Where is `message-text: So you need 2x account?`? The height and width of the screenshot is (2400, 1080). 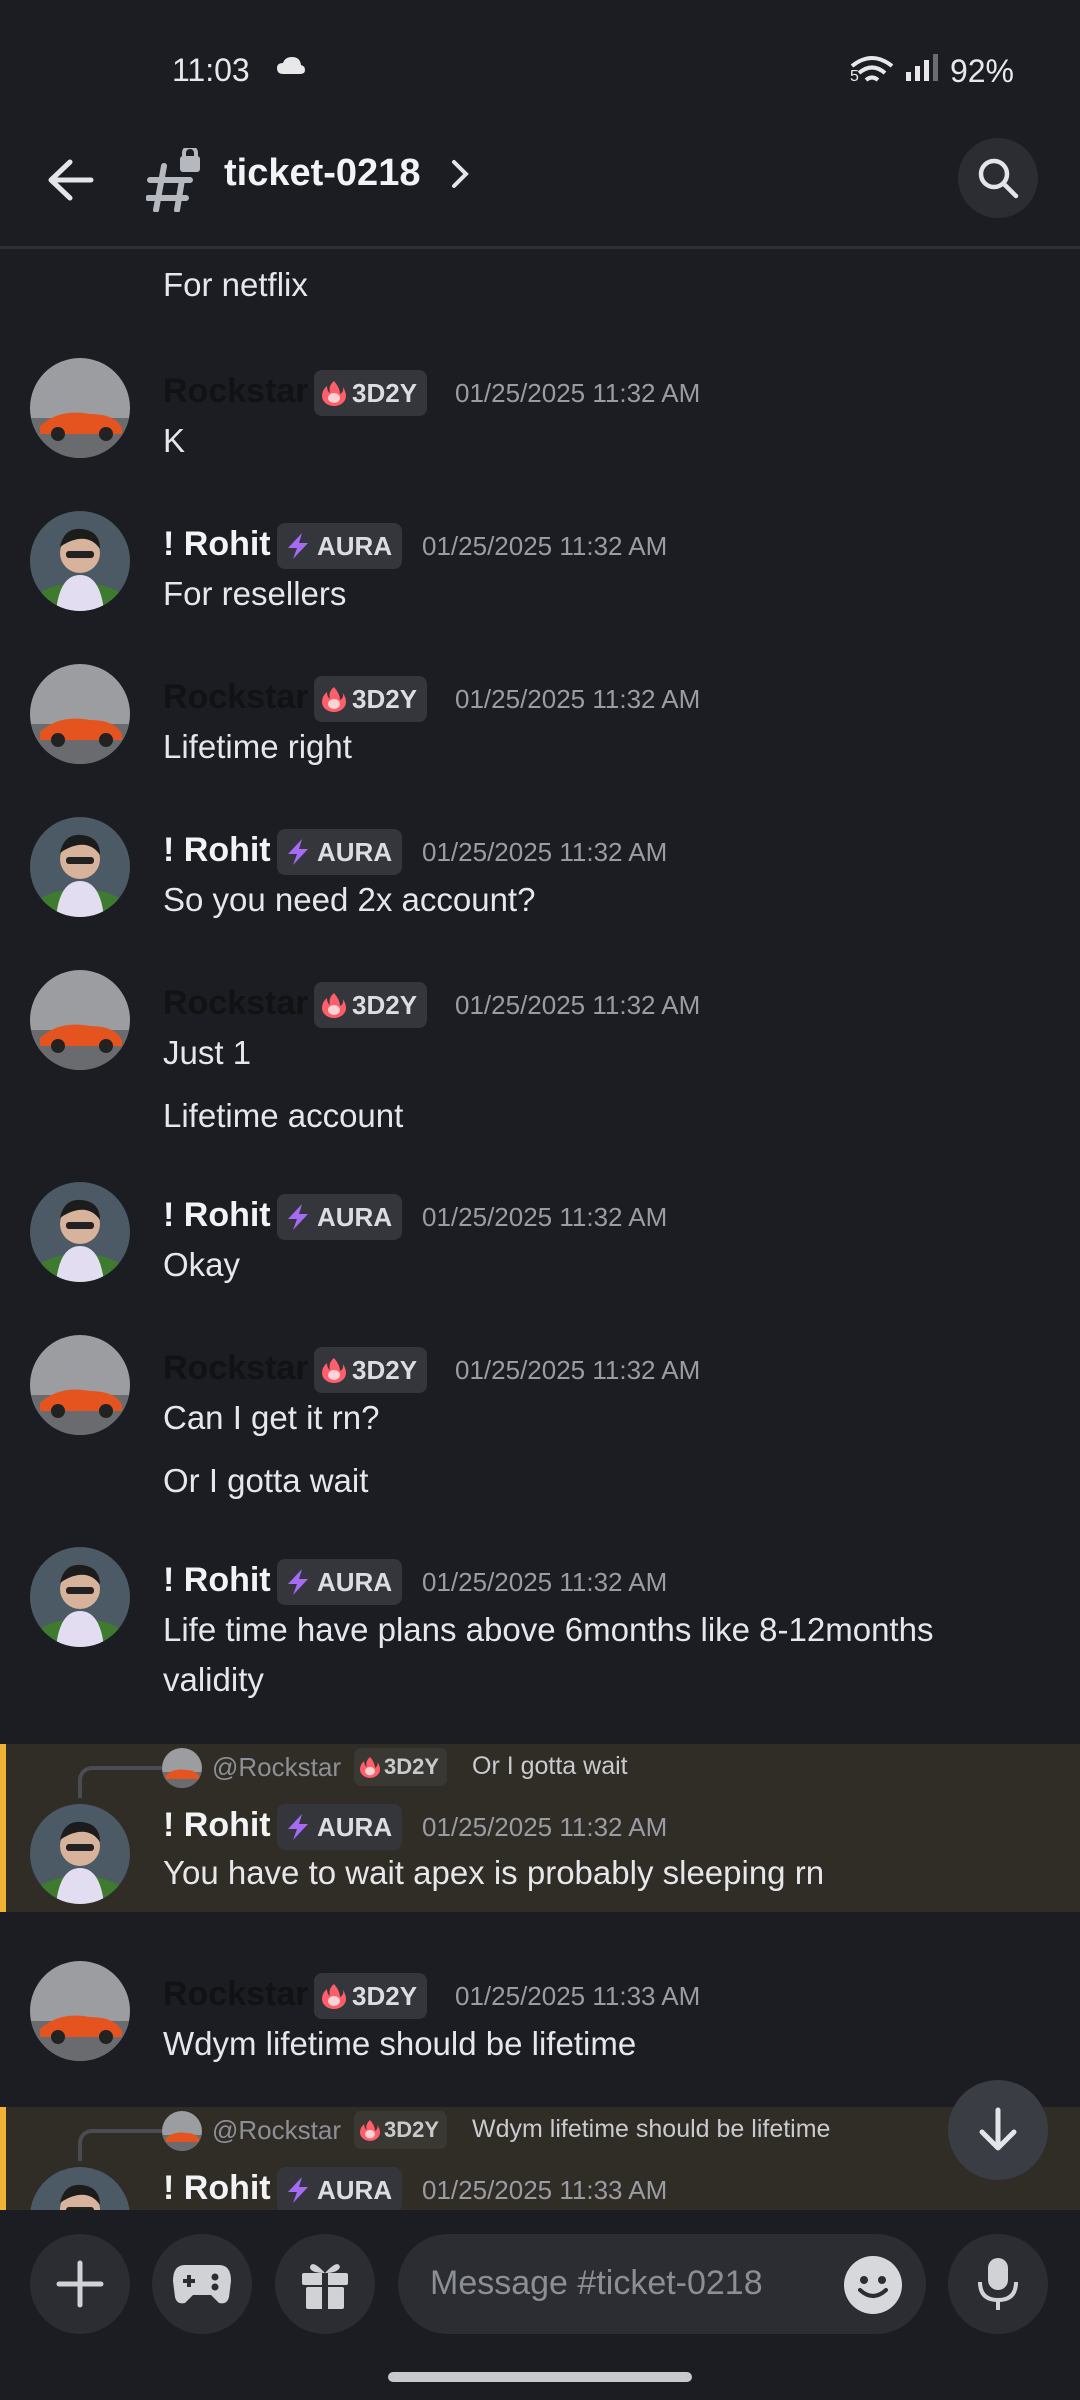 message-text: So you need 2x account? is located at coordinates (349, 899).